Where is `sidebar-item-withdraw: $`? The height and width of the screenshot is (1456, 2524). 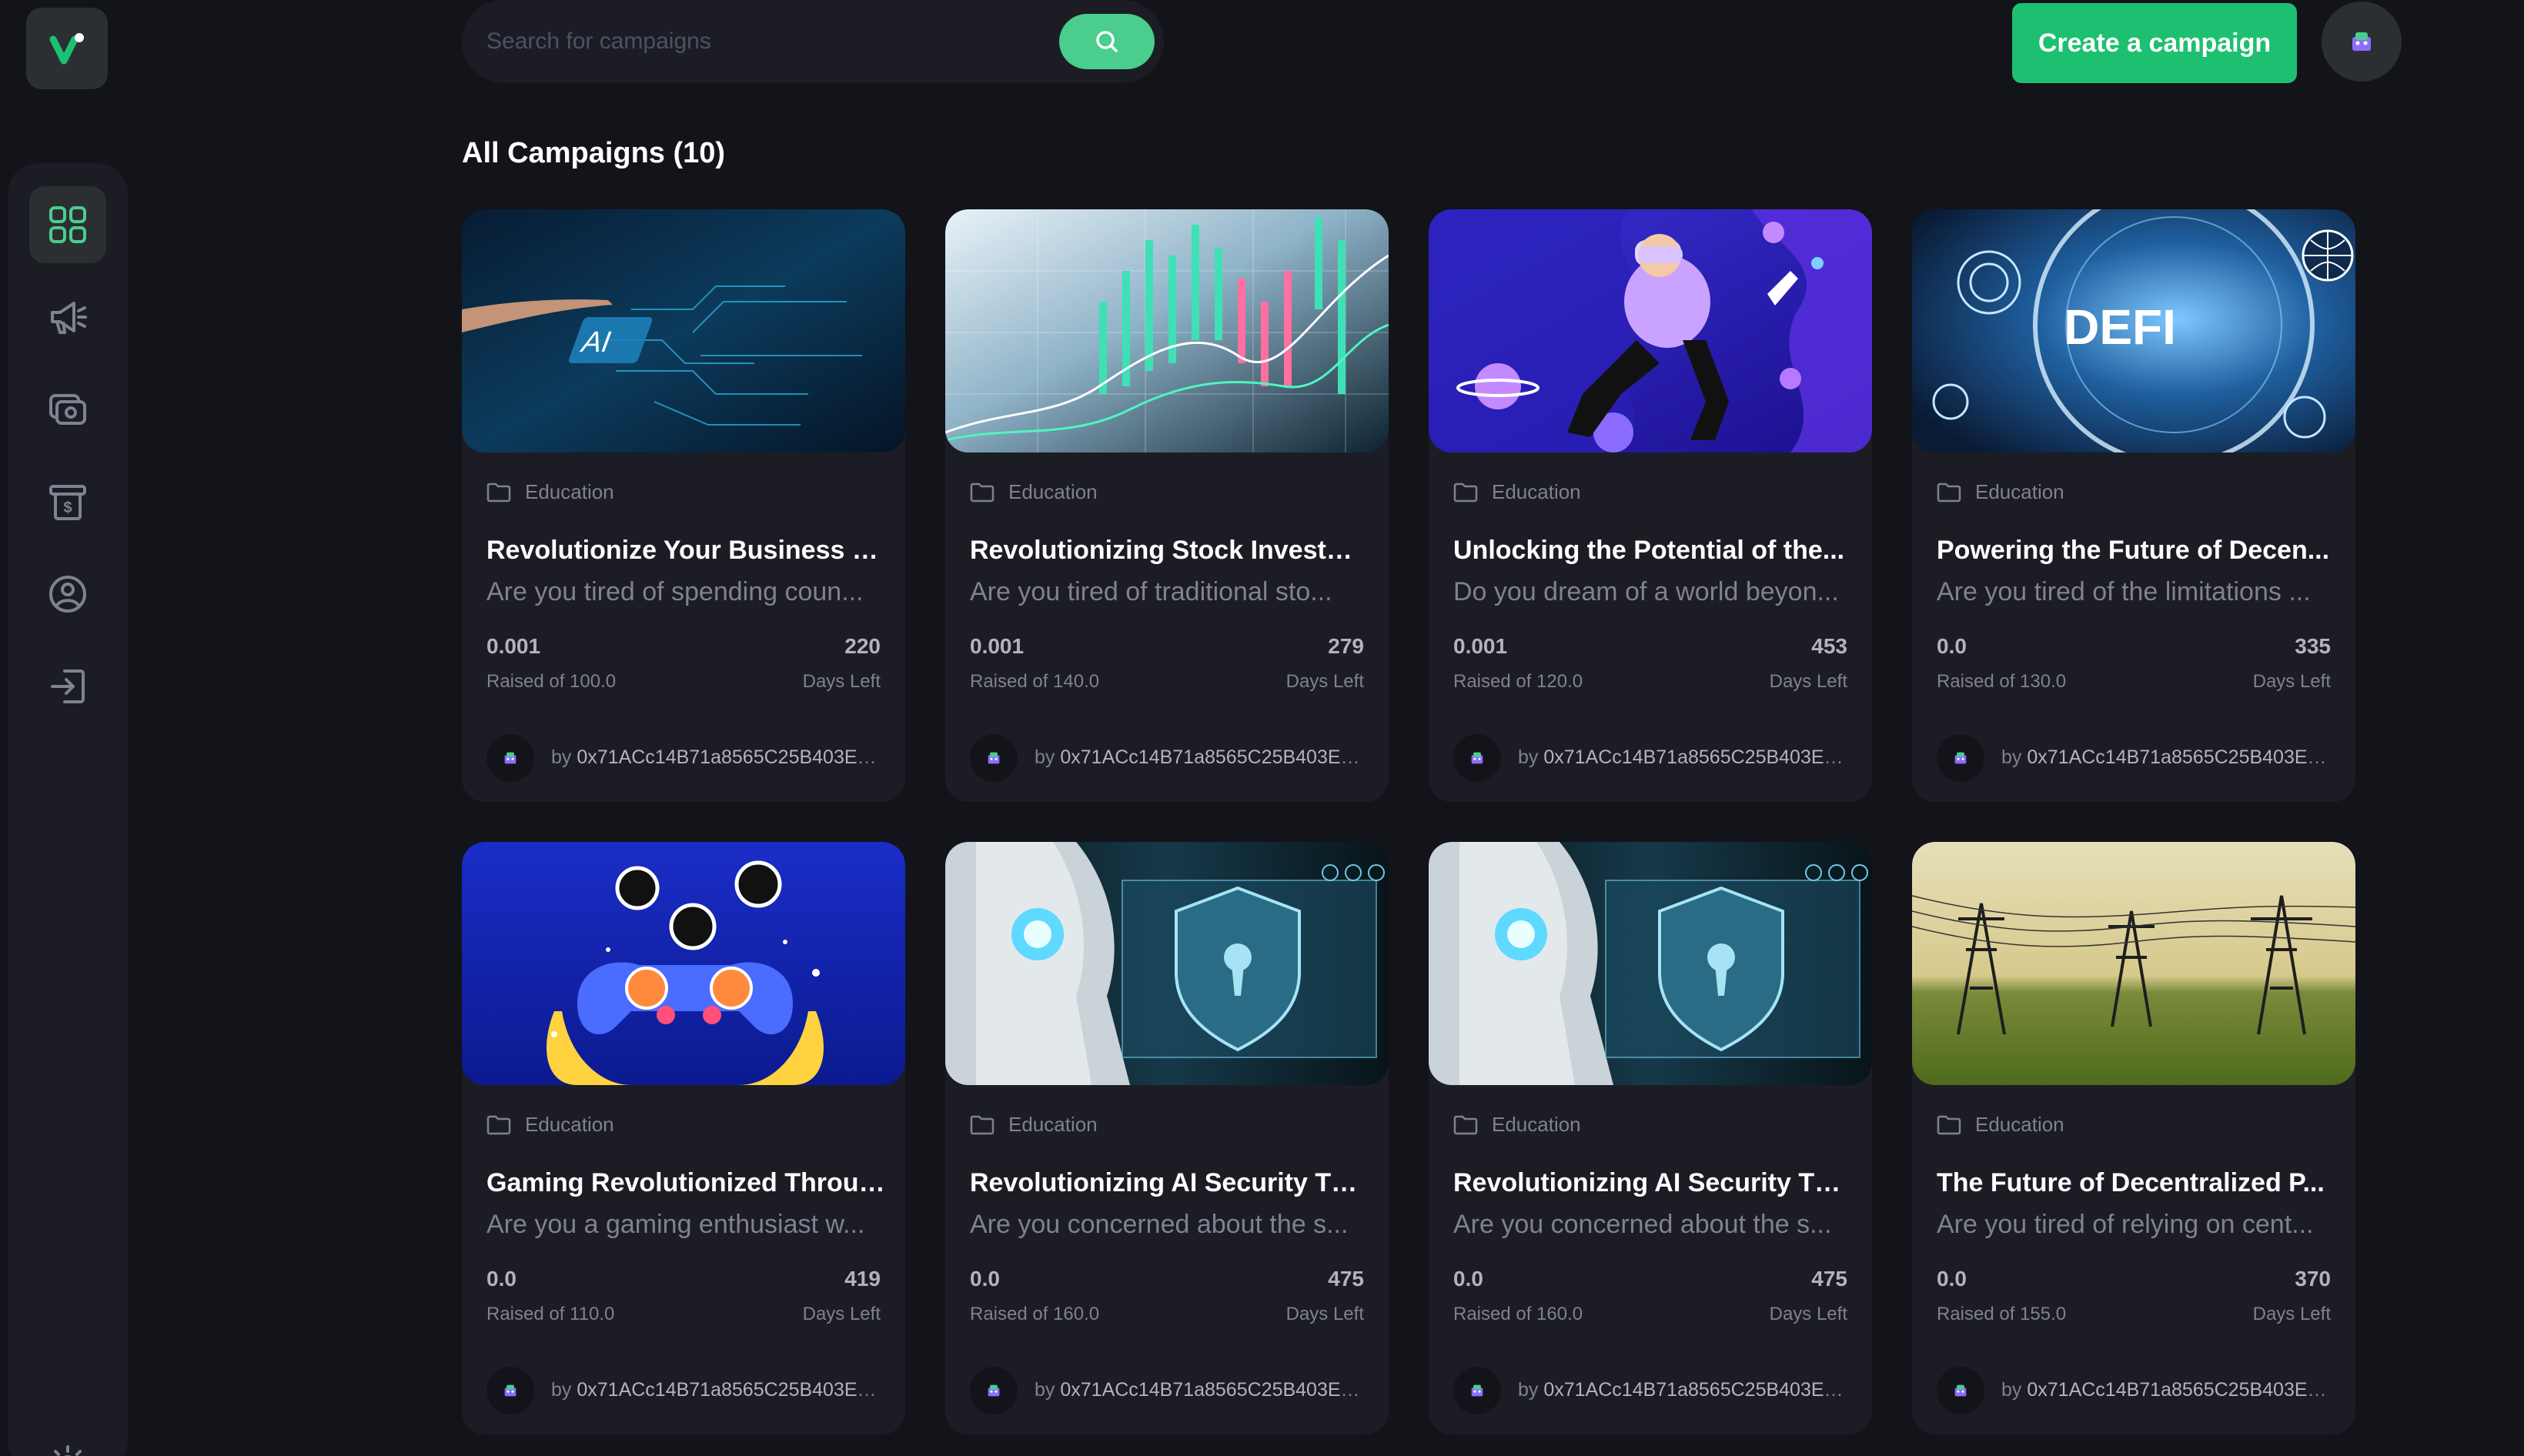 sidebar-item-withdraw: $ is located at coordinates (67, 502).